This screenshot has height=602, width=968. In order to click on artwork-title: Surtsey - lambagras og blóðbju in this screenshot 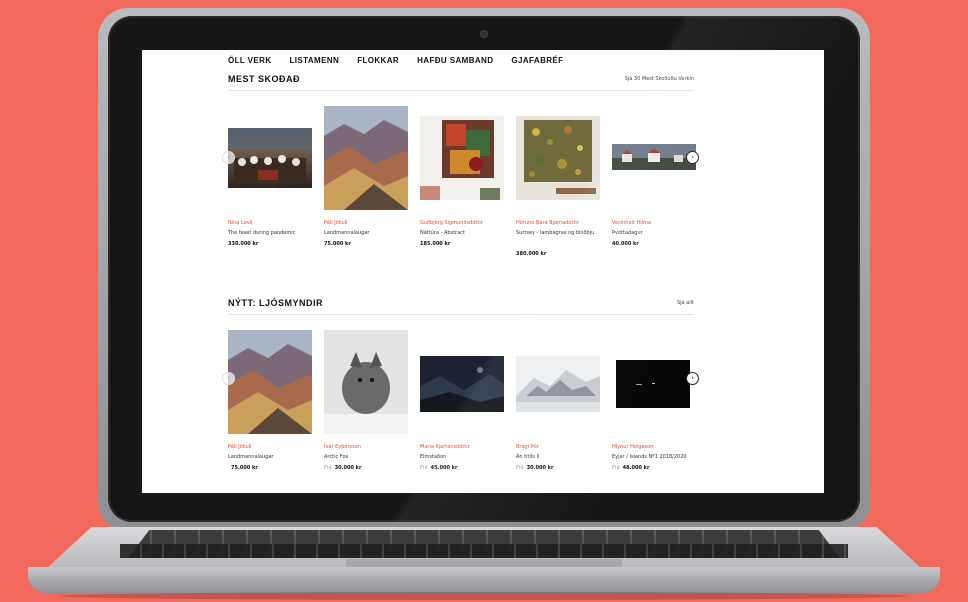, I will do `click(559, 233)`.